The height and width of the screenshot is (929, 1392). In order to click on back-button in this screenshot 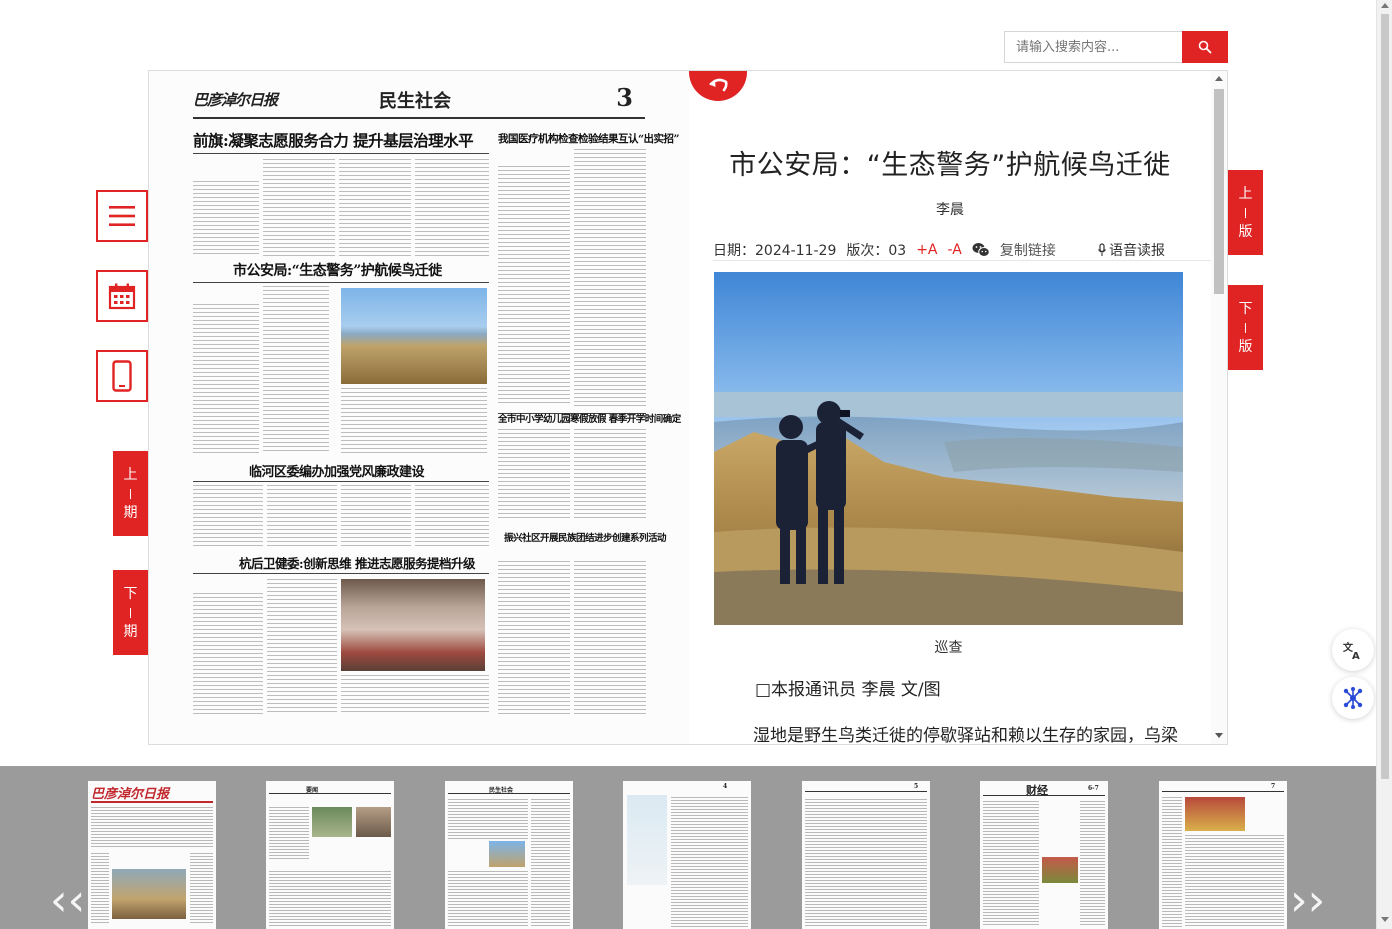, I will do `click(718, 86)`.